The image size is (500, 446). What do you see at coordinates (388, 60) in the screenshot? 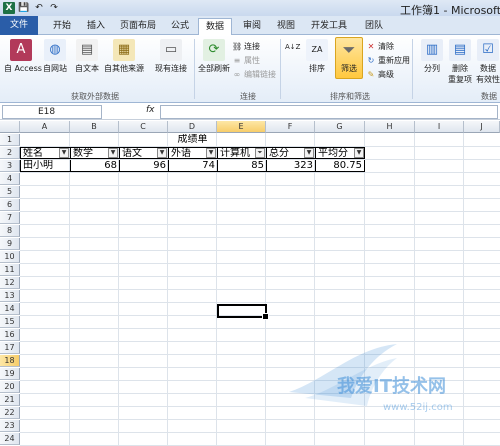
I see `reapply-button: ↻ 重新应用` at bounding box center [388, 60].